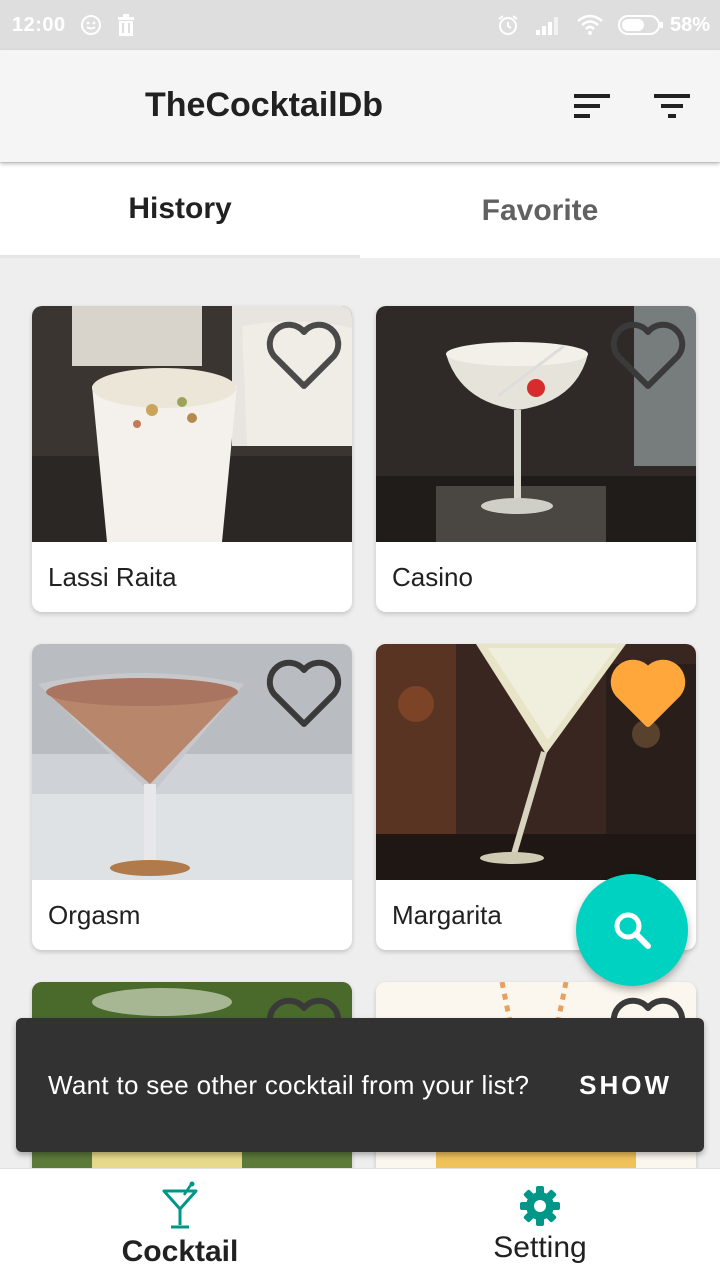 The image size is (720, 1280). I want to click on sort-icon, so click(592, 106).